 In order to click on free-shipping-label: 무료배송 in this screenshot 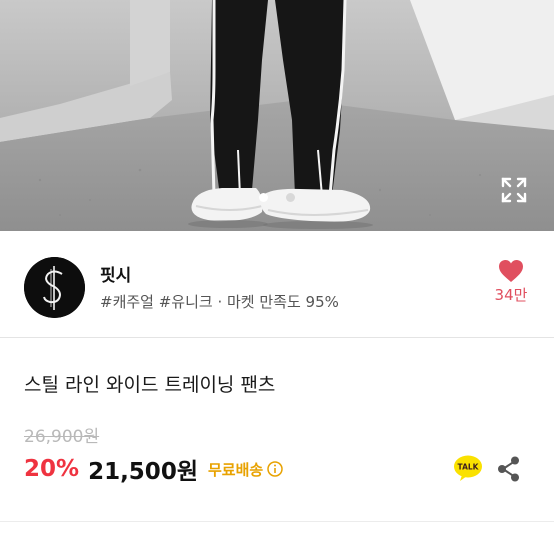, I will do `click(235, 469)`.